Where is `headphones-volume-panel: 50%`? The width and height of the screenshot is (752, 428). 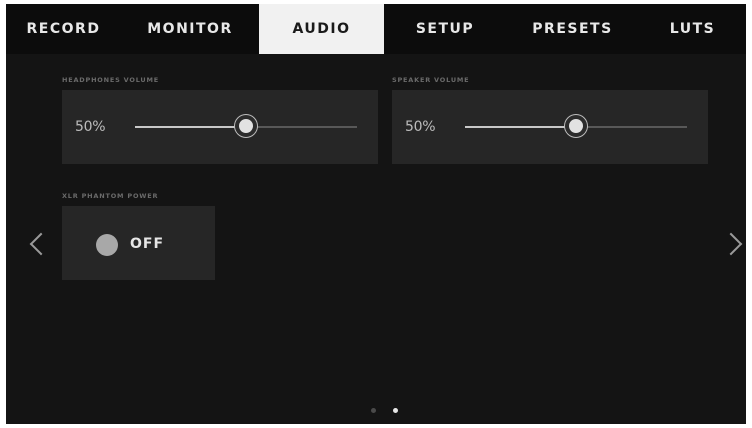 headphones-volume-panel: 50% is located at coordinates (220, 127).